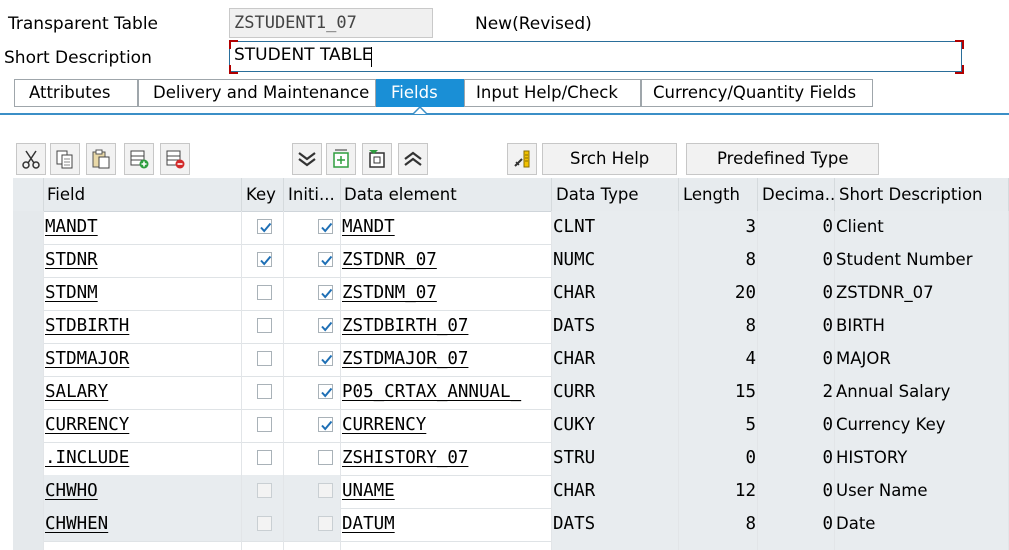 This screenshot has height=550, width=1009. I want to click on copy-button, so click(65, 159).